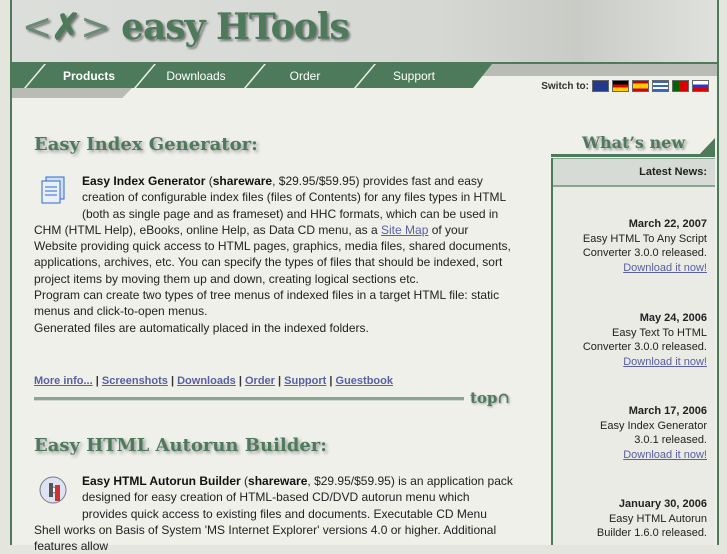 The image size is (727, 554). What do you see at coordinates (305, 76) in the screenshot?
I see `tab-order: Order` at bounding box center [305, 76].